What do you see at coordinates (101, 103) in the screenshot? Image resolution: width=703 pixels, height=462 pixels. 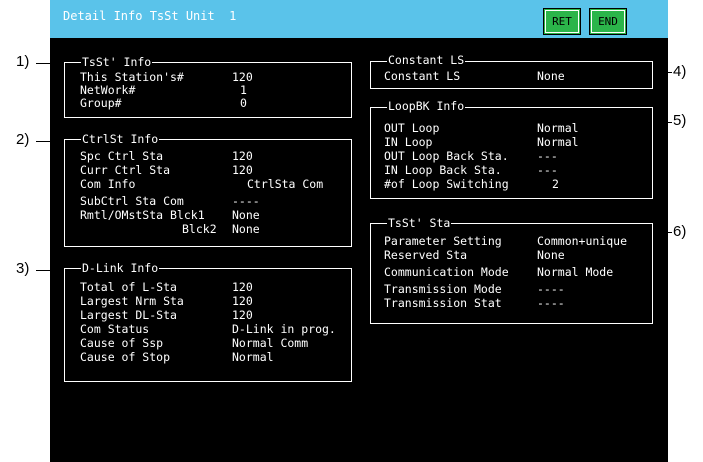 I see `tsst-info-label: Group#` at bounding box center [101, 103].